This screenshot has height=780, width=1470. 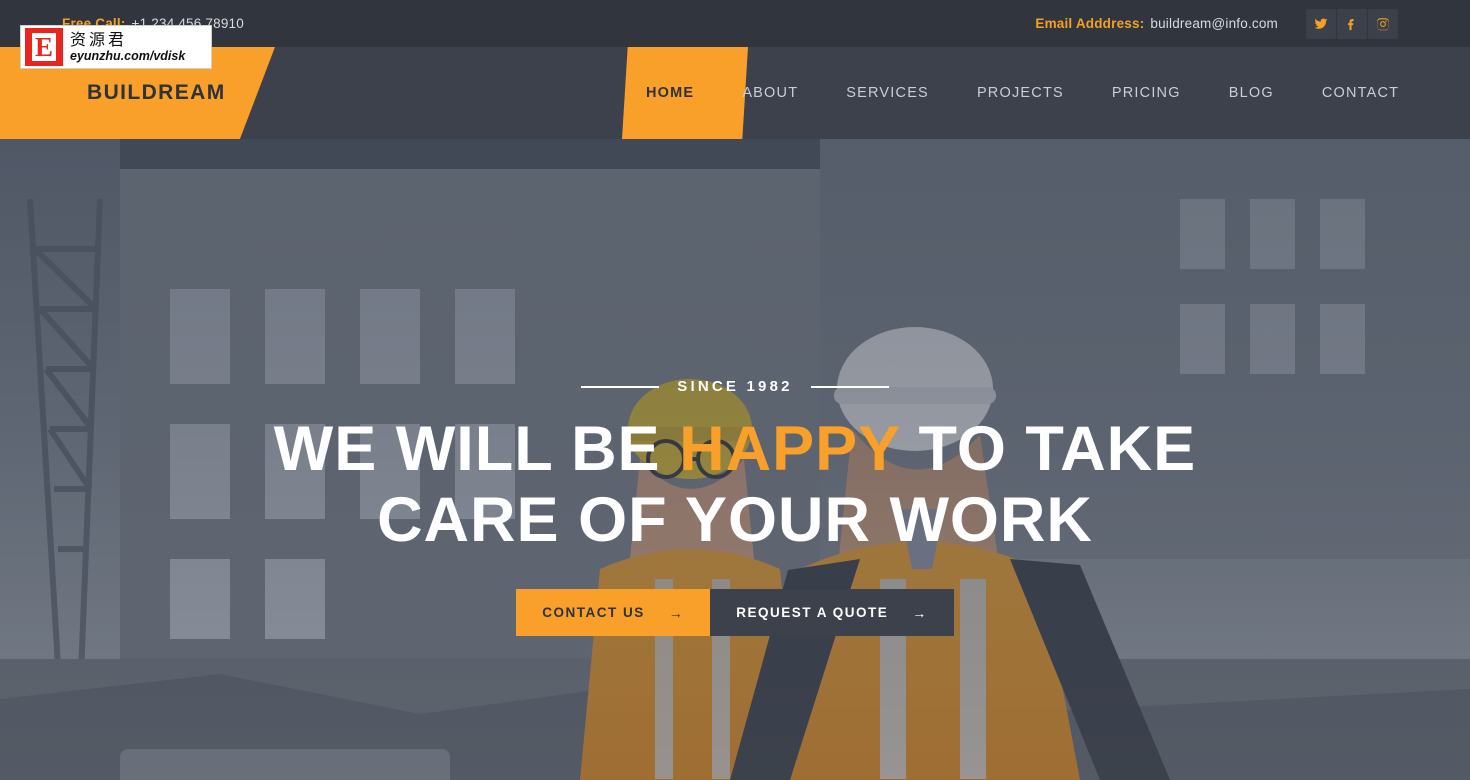 I want to click on nav-item-projects: PROJECTS, so click(x=1020, y=93).